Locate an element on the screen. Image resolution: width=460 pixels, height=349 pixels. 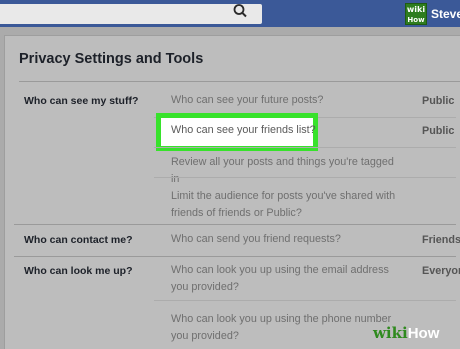
setting-future-posts-question: Who can see your future posts? is located at coordinates (286, 100).